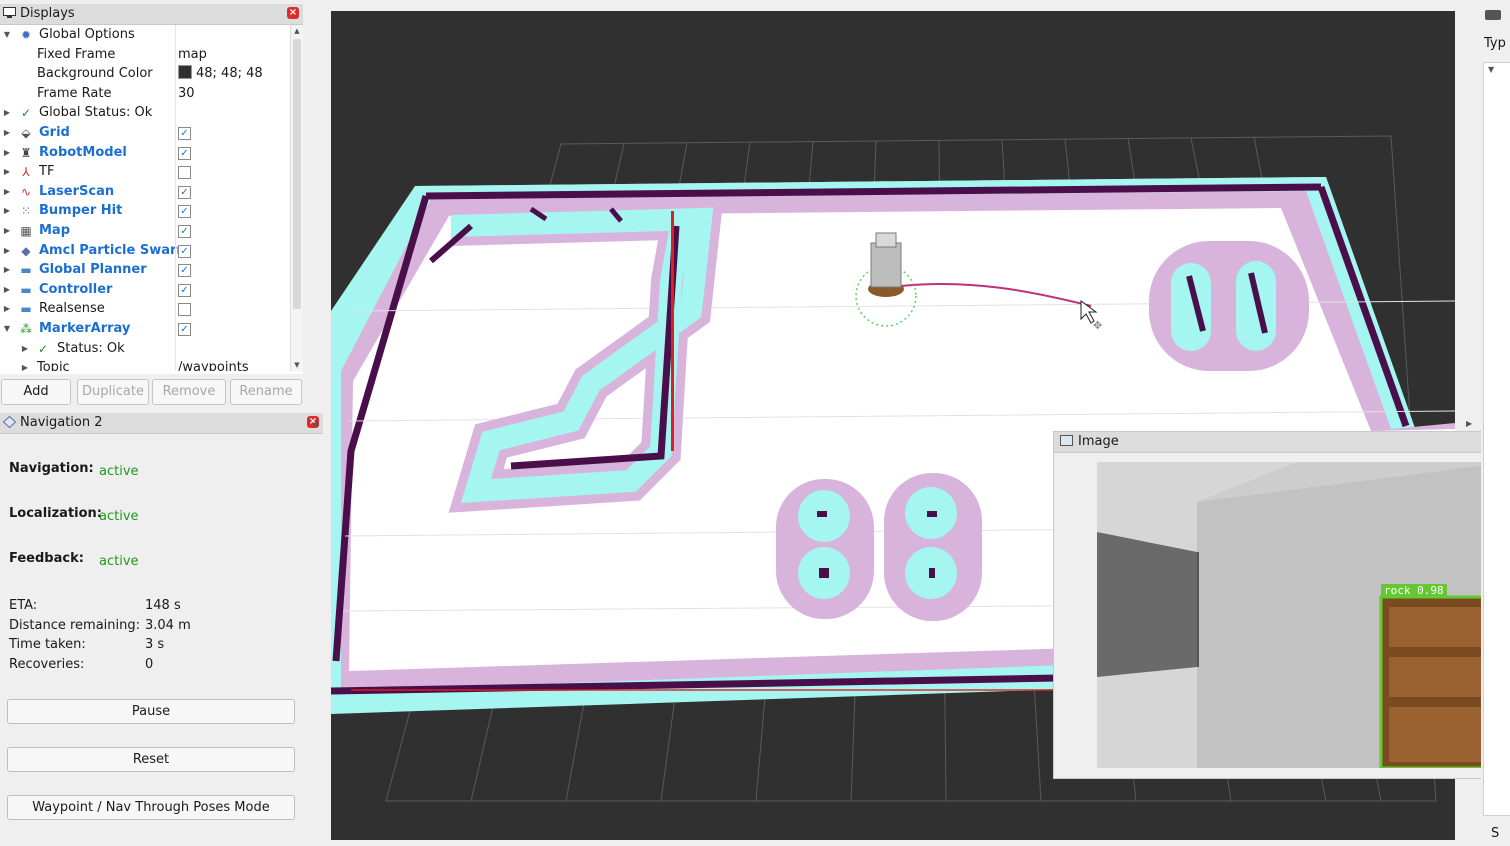  Describe the element at coordinates (145, 329) in the screenshot. I see `tree-row-markerarray: ▼ ⁂ MarkerArray ✓` at that location.